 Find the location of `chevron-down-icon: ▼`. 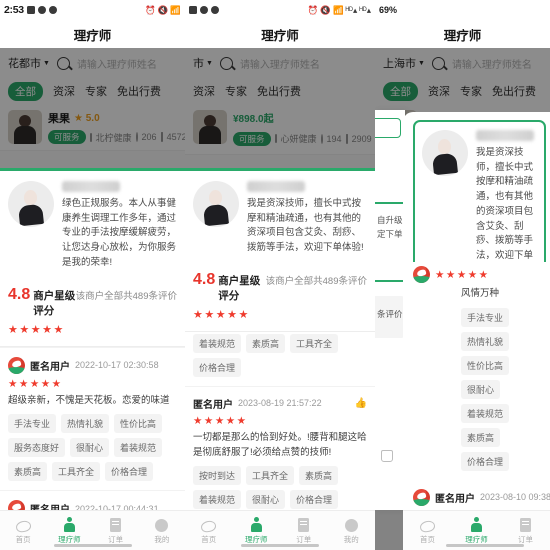

chevron-down-icon: ▼ is located at coordinates (421, 63).